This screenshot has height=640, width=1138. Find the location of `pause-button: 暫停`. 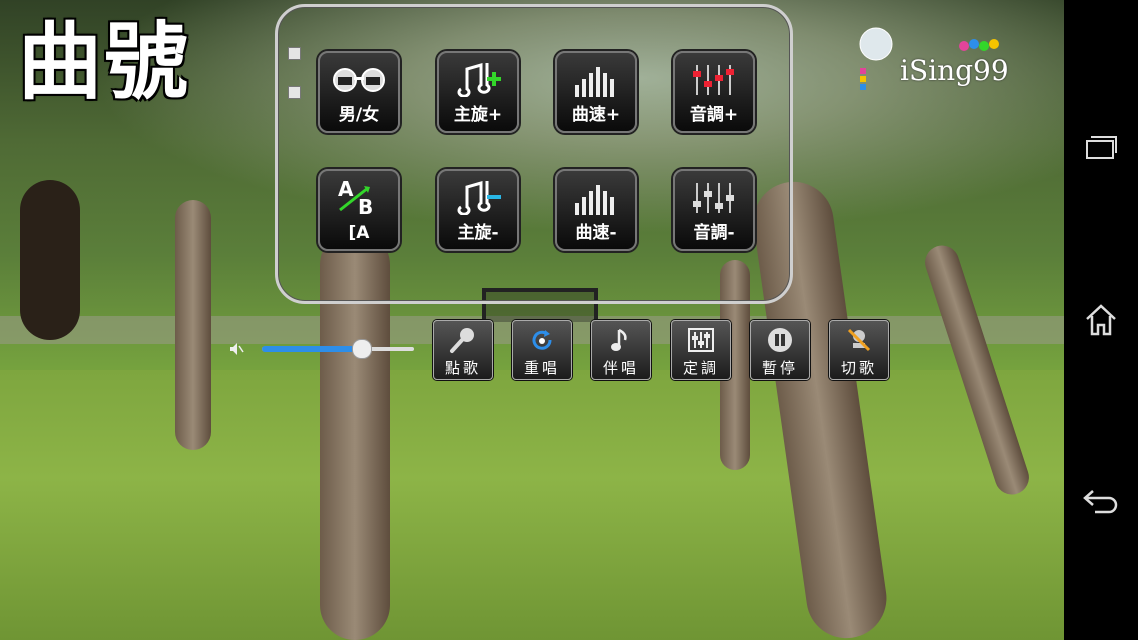

pause-button: 暫停 is located at coordinates (780, 350).